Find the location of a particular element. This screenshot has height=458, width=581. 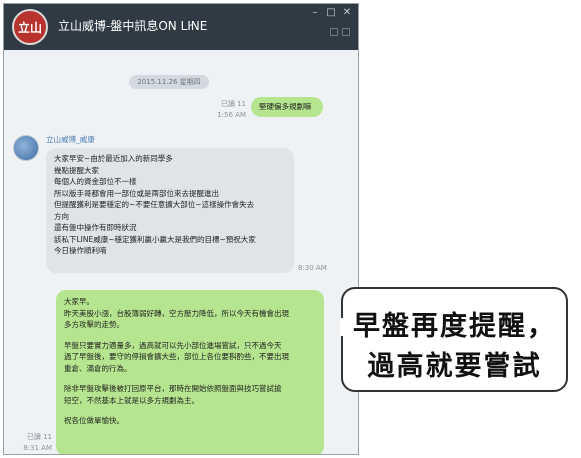

message-line: 大家早。 is located at coordinates (79, 301).